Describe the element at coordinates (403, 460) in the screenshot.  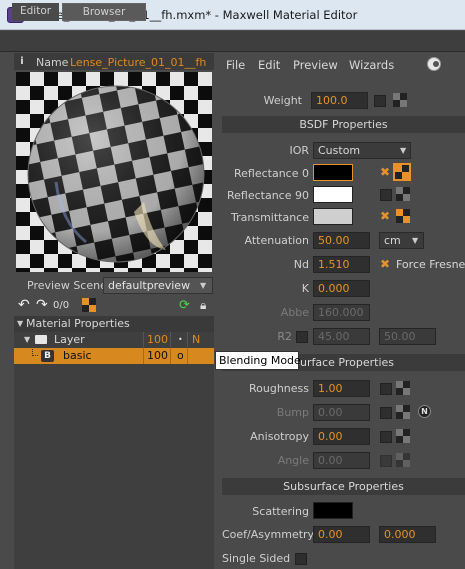
I see `angle-texture-icon` at that location.